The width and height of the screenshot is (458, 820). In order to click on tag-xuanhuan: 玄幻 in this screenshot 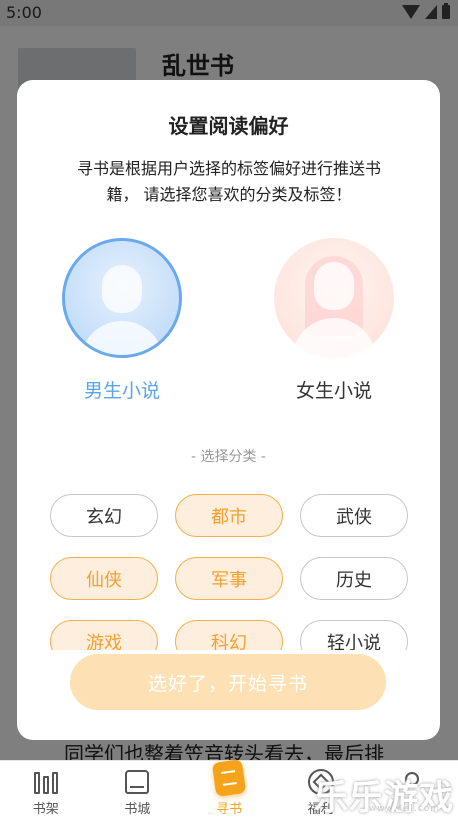, I will do `click(104, 515)`.